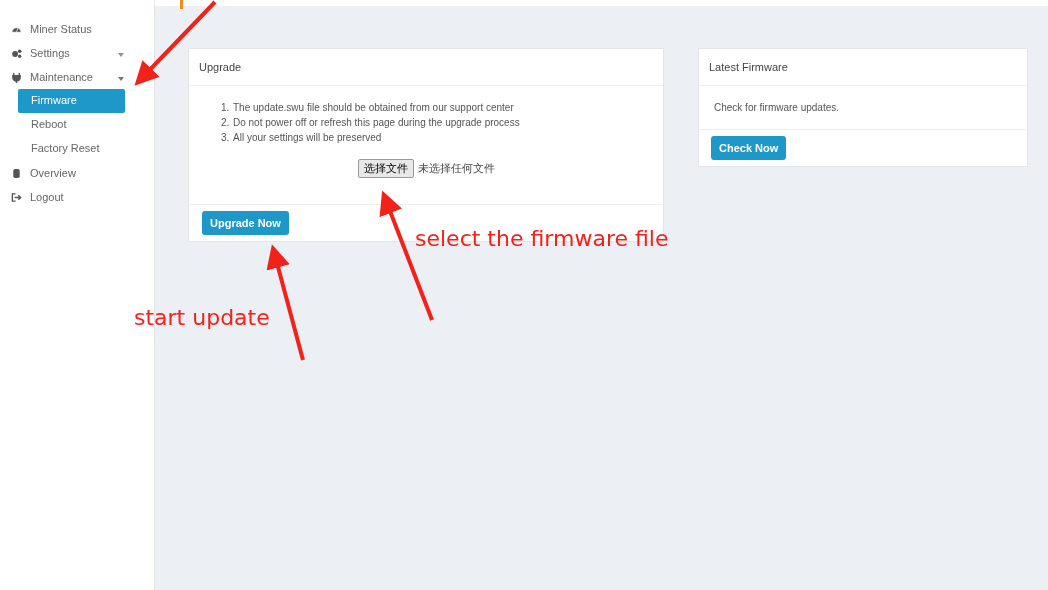 Image resolution: width=1048 pixels, height=590 pixels. Describe the element at coordinates (426, 67) in the screenshot. I see `card-title: Upgrade` at that location.